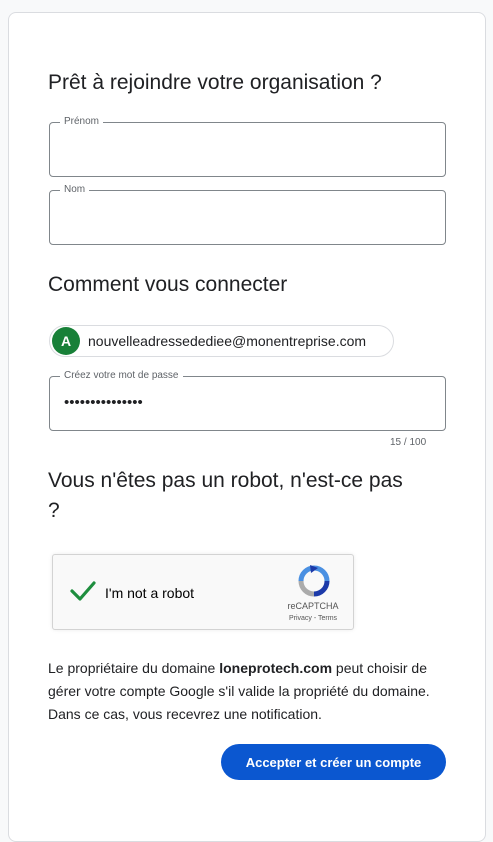 This screenshot has width=493, height=842. Describe the element at coordinates (75, 190) in the screenshot. I see `last-name-label: Nom` at that location.